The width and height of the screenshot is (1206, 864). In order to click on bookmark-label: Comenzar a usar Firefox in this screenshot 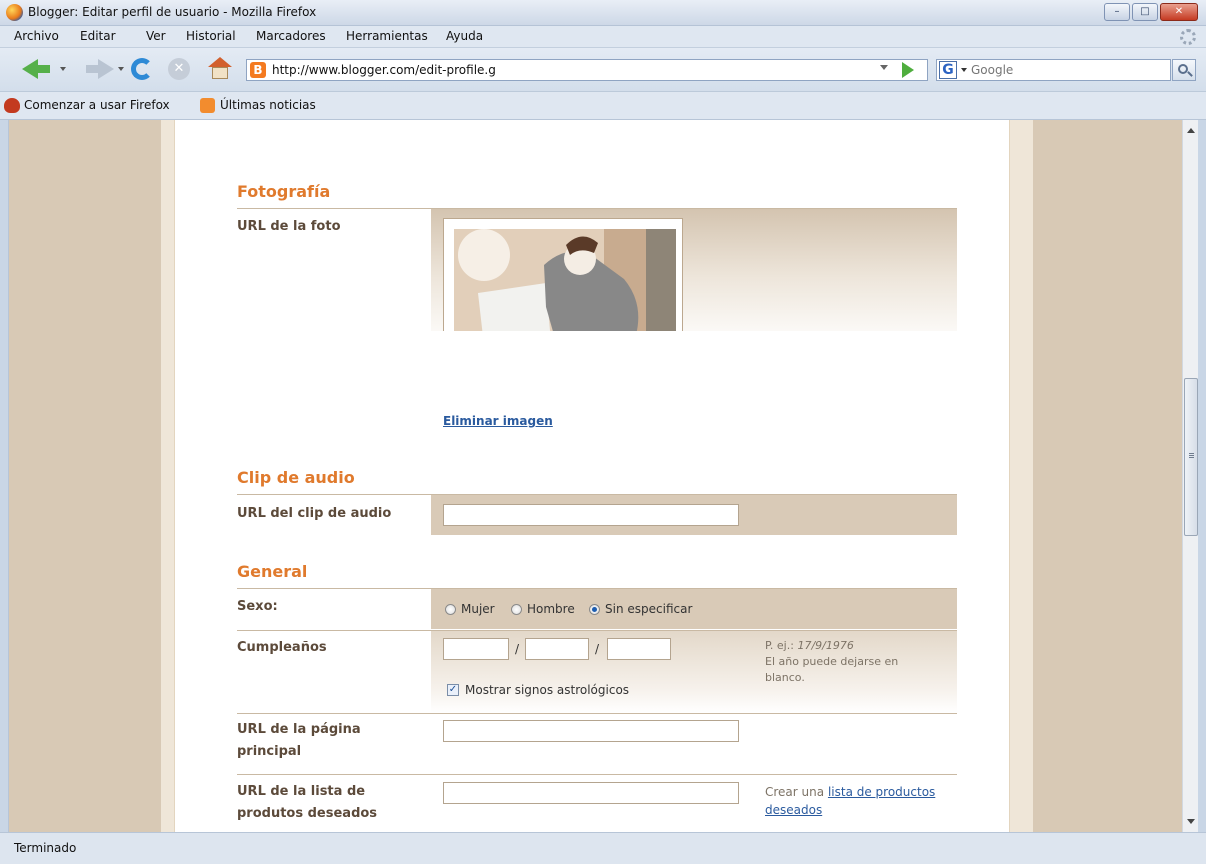, I will do `click(97, 105)`.